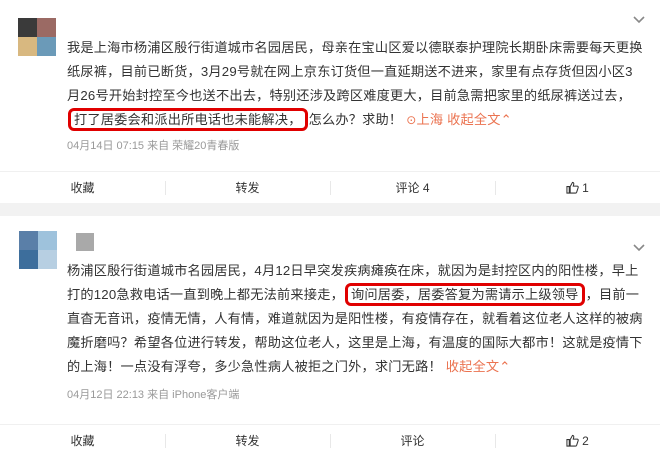 Image resolution: width=660 pixels, height=463 pixels. I want to click on highlight-box: 询问居委，居委答复为需请示上级领导, so click(464, 294).